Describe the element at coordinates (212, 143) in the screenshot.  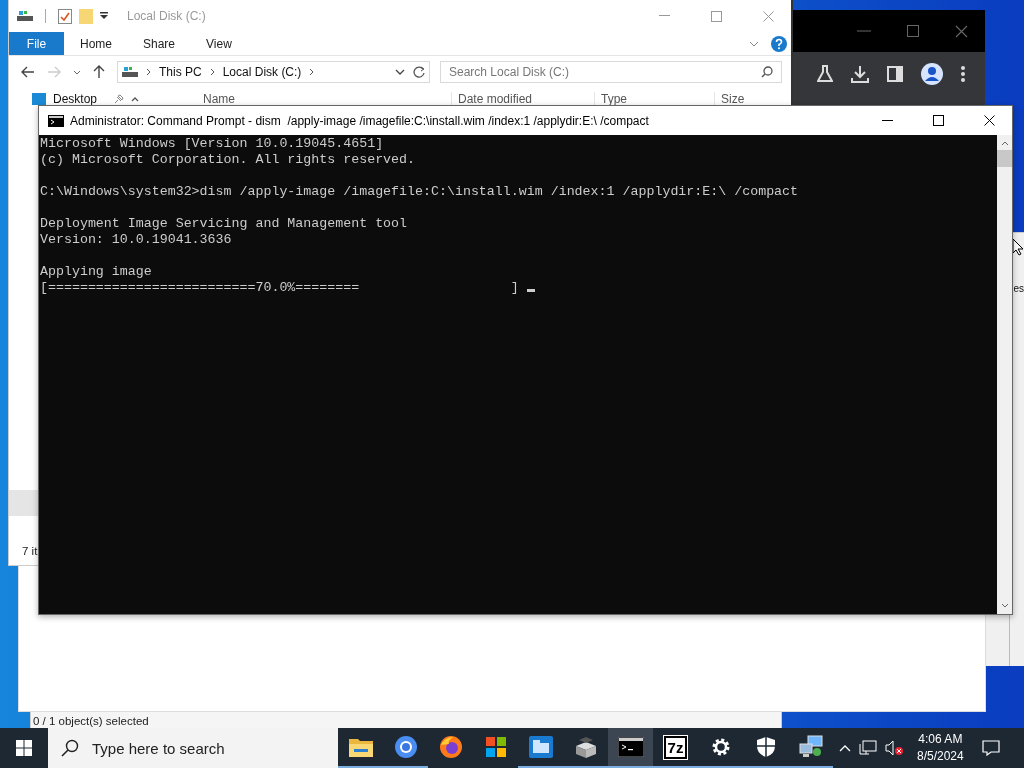
I see `console-text: Microsoft Windows [Version 10.0.19045.4651]` at that location.